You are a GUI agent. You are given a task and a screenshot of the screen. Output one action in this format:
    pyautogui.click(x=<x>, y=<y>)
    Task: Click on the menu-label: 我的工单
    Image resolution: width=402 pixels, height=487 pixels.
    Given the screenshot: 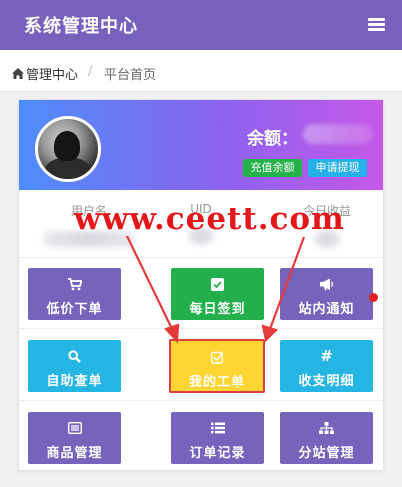 What is the action you would take?
    pyautogui.click(x=216, y=382)
    